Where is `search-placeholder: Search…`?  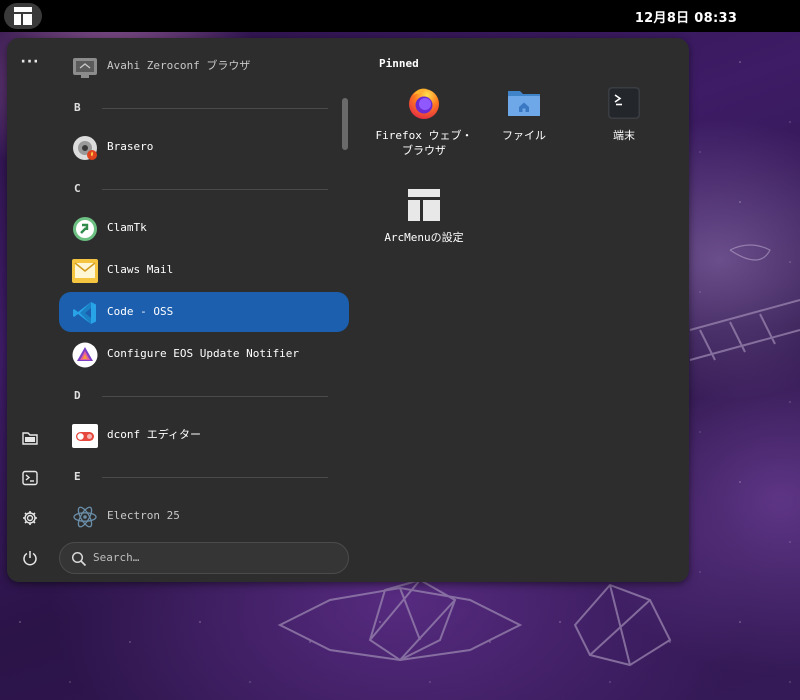 search-placeholder: Search… is located at coordinates (116, 557).